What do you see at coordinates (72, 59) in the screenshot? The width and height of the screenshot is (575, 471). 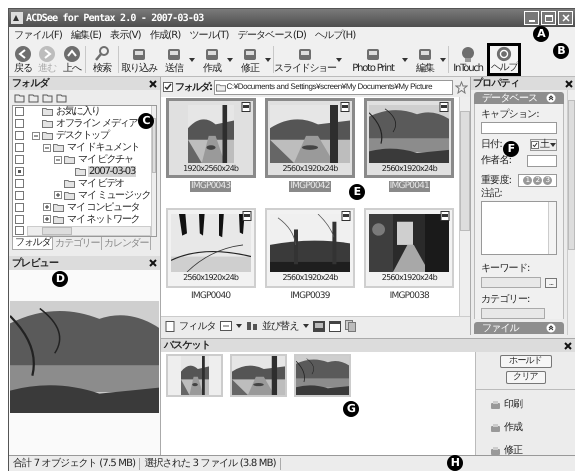 I see `toolbar-button: 上へ` at bounding box center [72, 59].